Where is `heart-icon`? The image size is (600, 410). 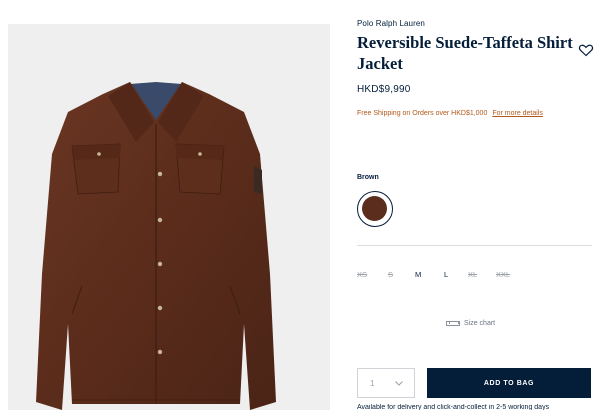 heart-icon is located at coordinates (586, 50).